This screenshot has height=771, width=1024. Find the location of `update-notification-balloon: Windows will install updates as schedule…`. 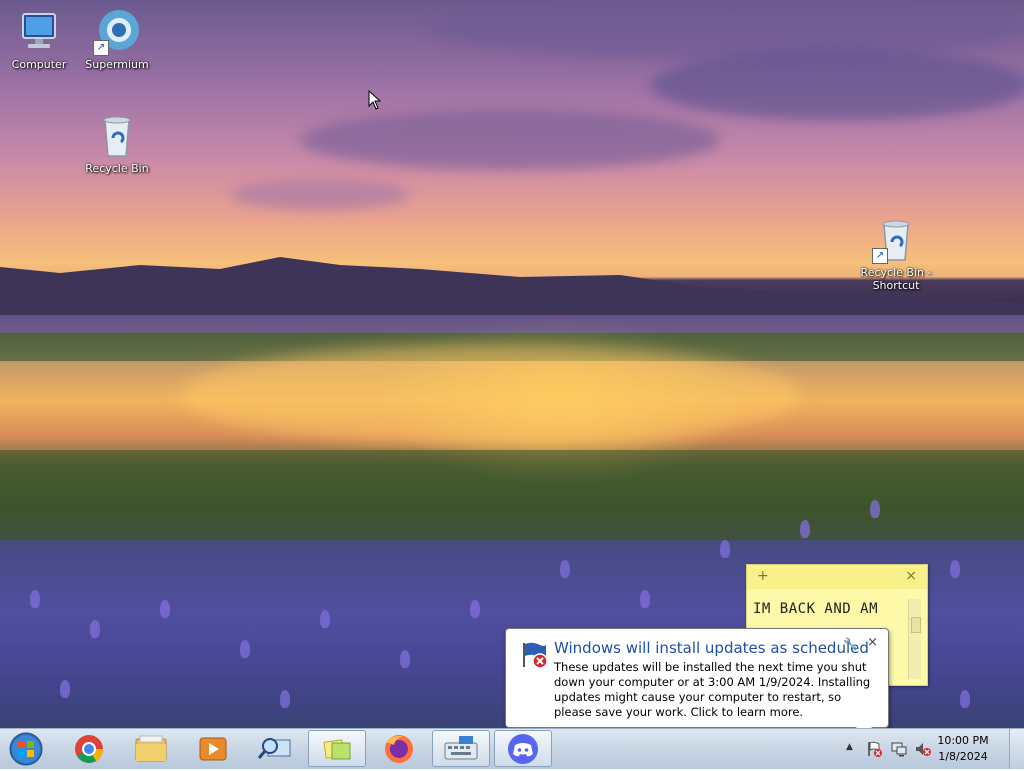

update-notification-balloon: Windows will install updates as schedule… is located at coordinates (697, 683).